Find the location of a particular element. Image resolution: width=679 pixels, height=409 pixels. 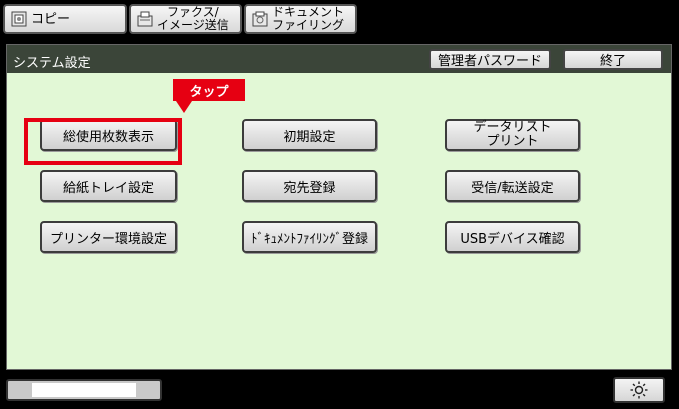

status-bar-fill is located at coordinates (84, 390).